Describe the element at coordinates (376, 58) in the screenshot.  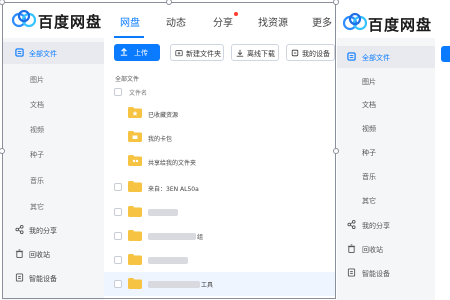
I see `sidebar-item-label: 全部文件` at that location.